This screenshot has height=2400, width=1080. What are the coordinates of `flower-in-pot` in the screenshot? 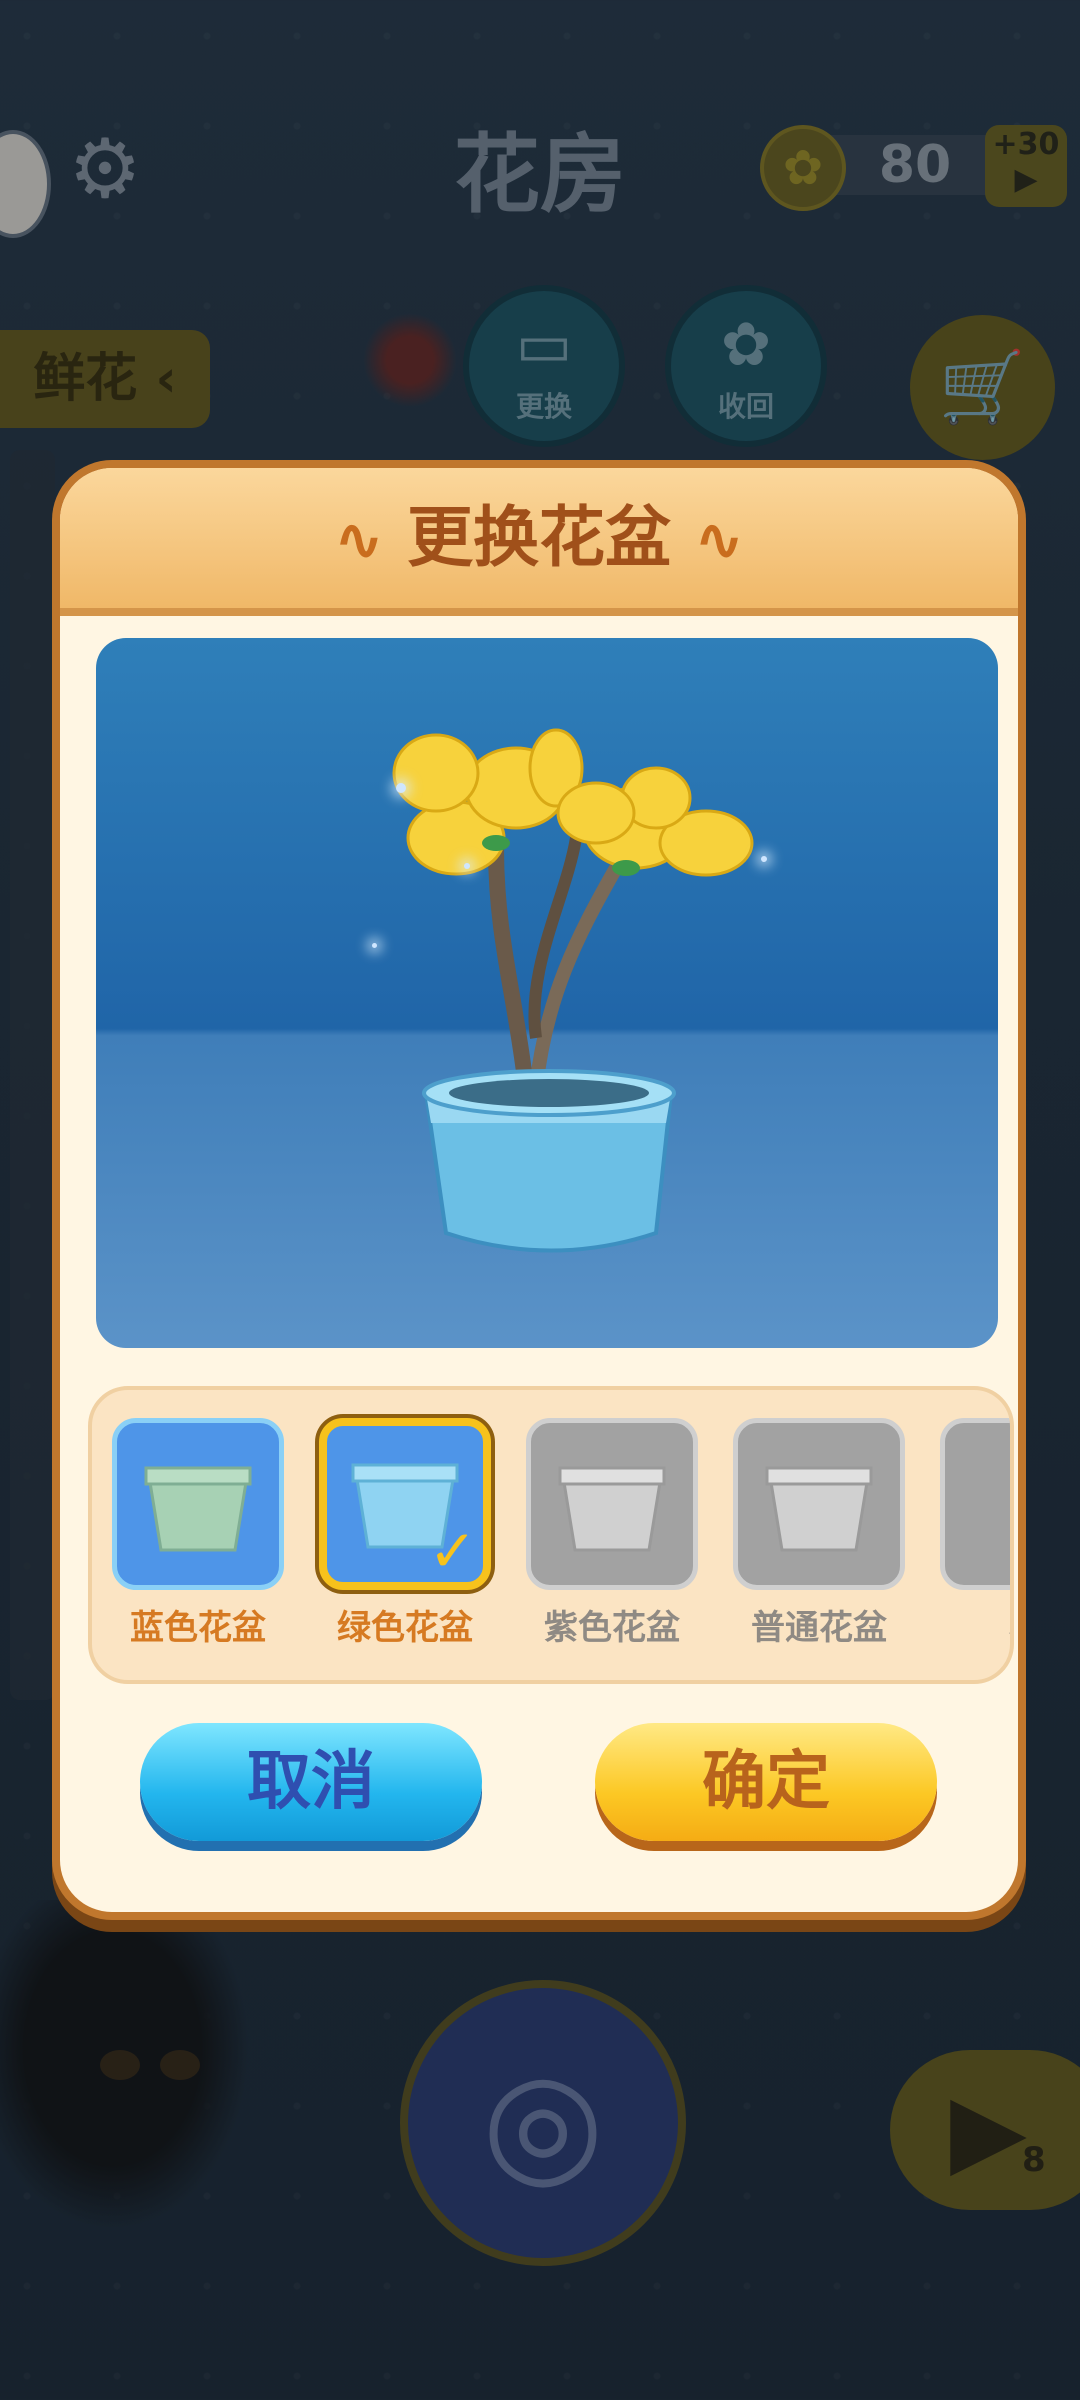 It's located at (573, 990).